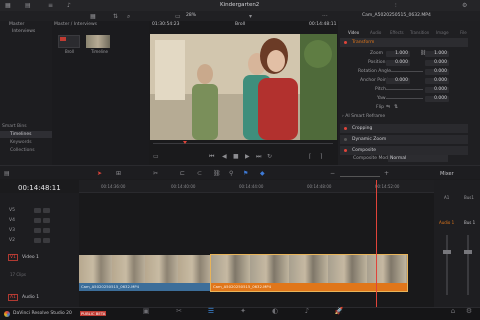  Describe the element at coordinates (325, 16) in the screenshot. I see `options-icon: ···` at that location.